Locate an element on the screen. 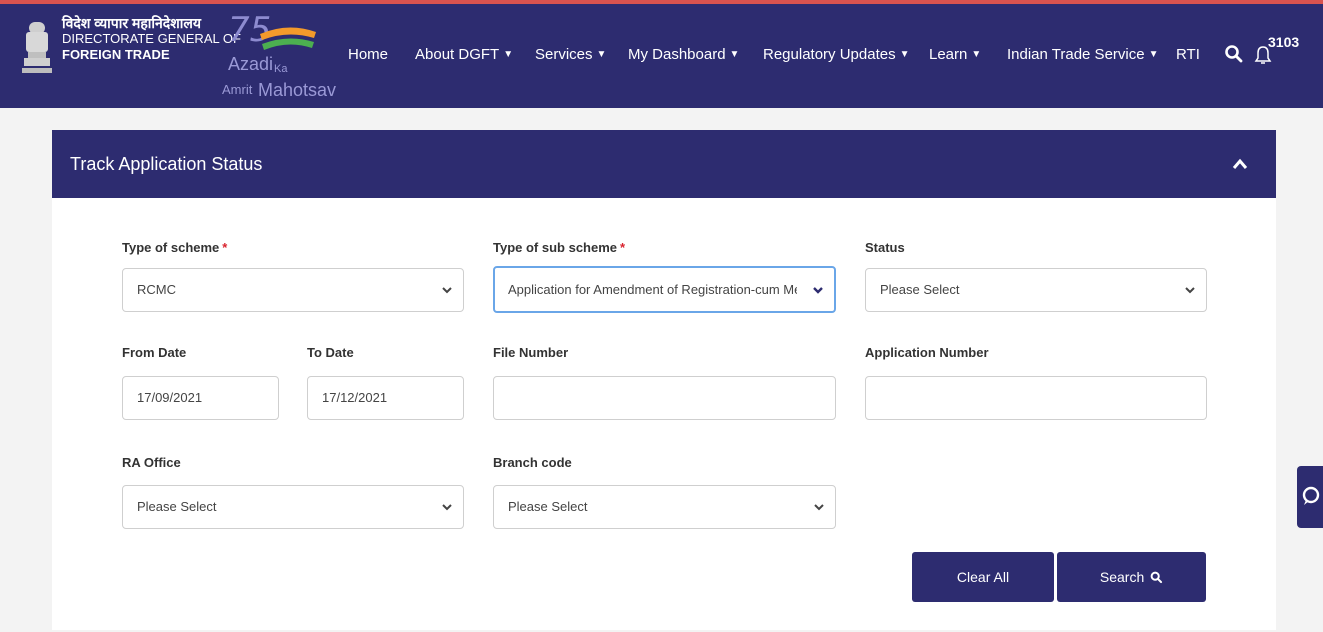 This screenshot has width=1323, height=632. logo-azadi: Azadi is located at coordinates (251, 64).